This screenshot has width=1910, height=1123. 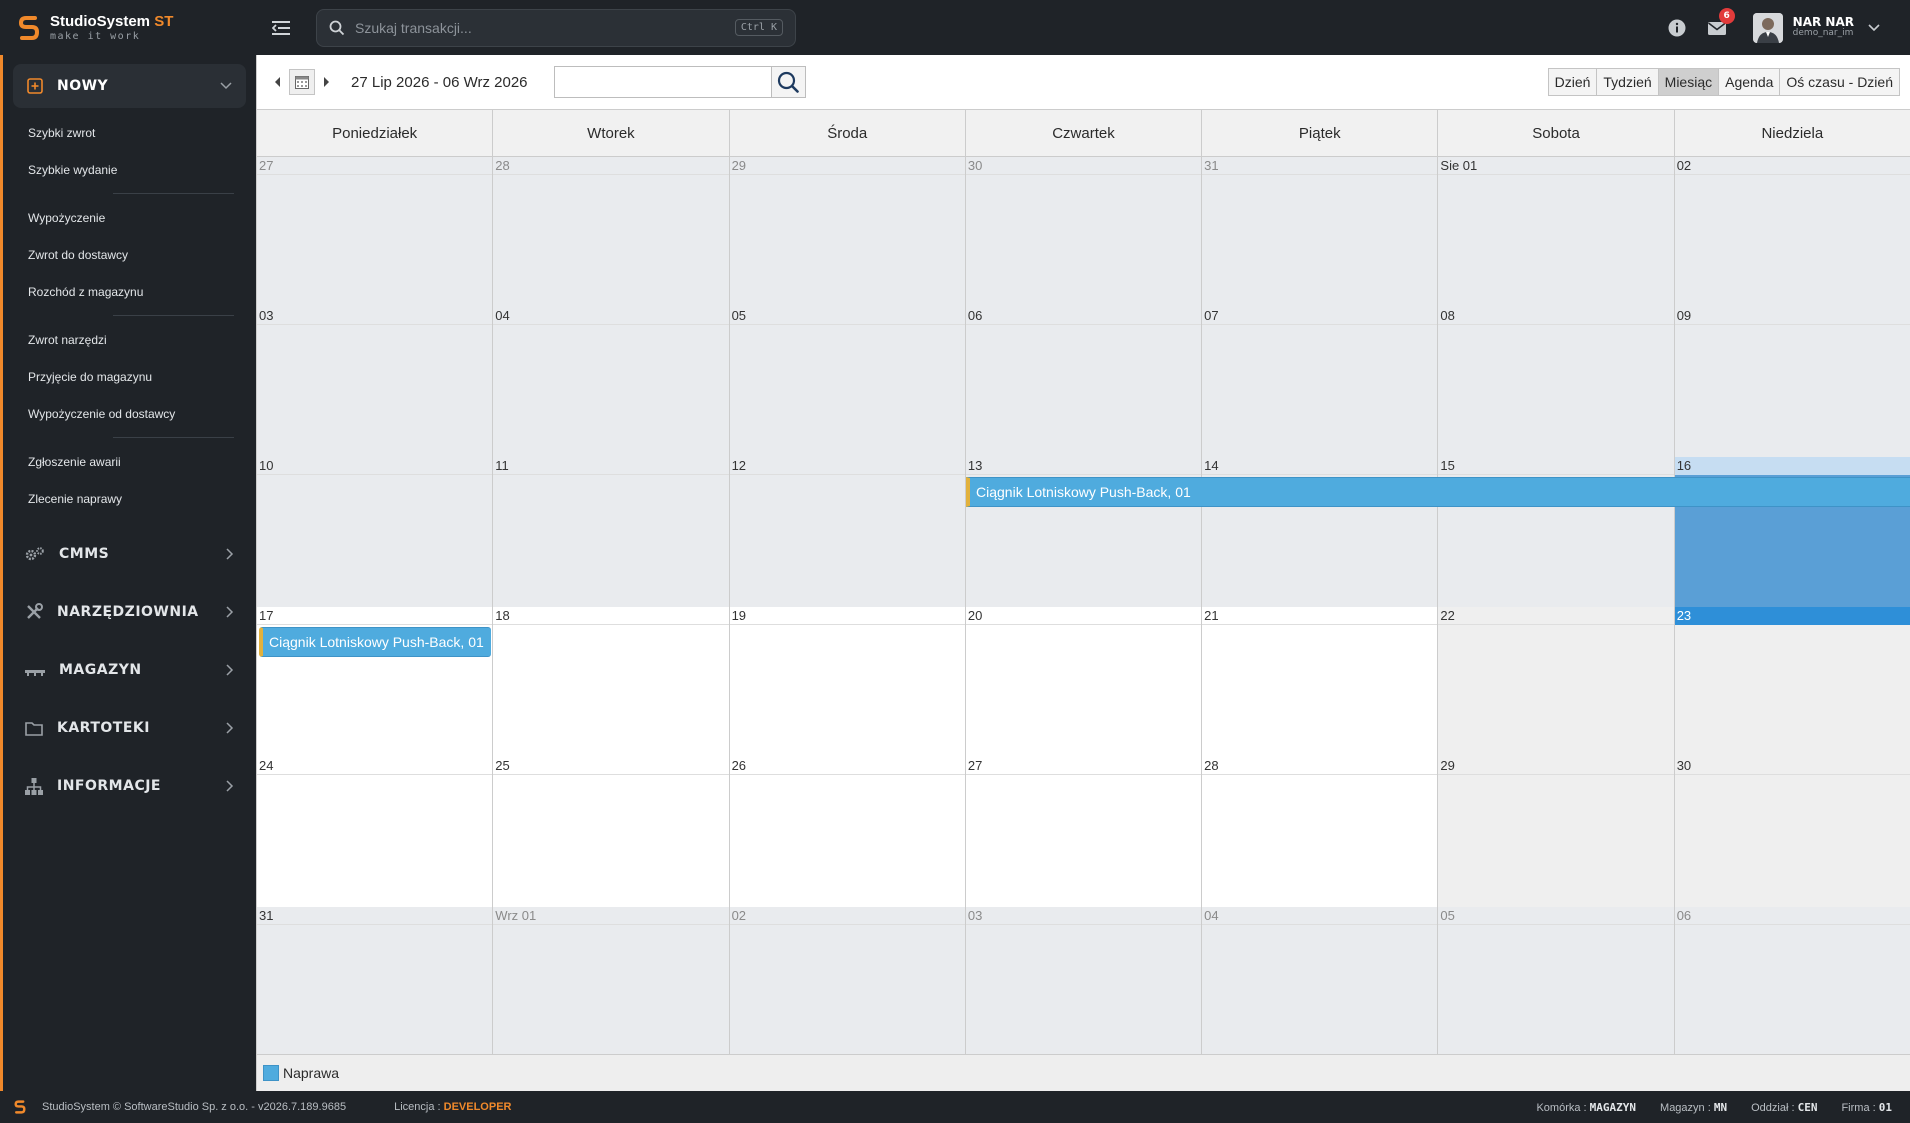 I want to click on brand-tagline: make it work, so click(x=95, y=36).